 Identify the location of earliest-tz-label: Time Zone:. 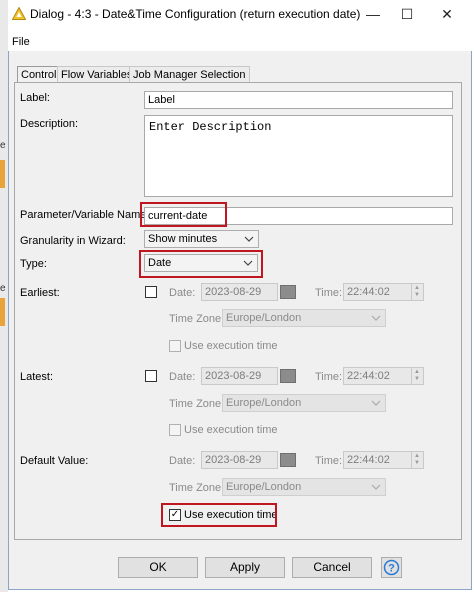
(197, 319).